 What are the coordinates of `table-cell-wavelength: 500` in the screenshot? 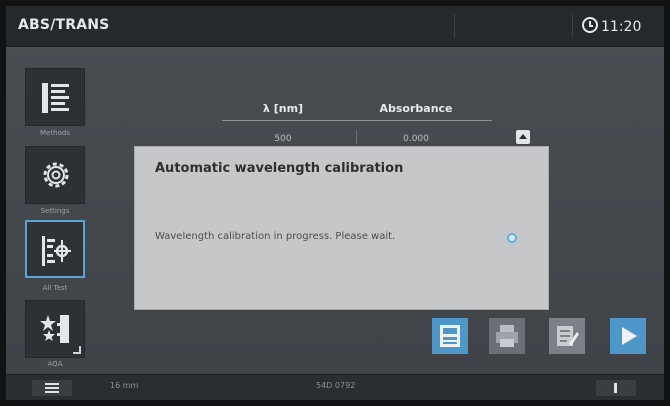 It's located at (283, 139).